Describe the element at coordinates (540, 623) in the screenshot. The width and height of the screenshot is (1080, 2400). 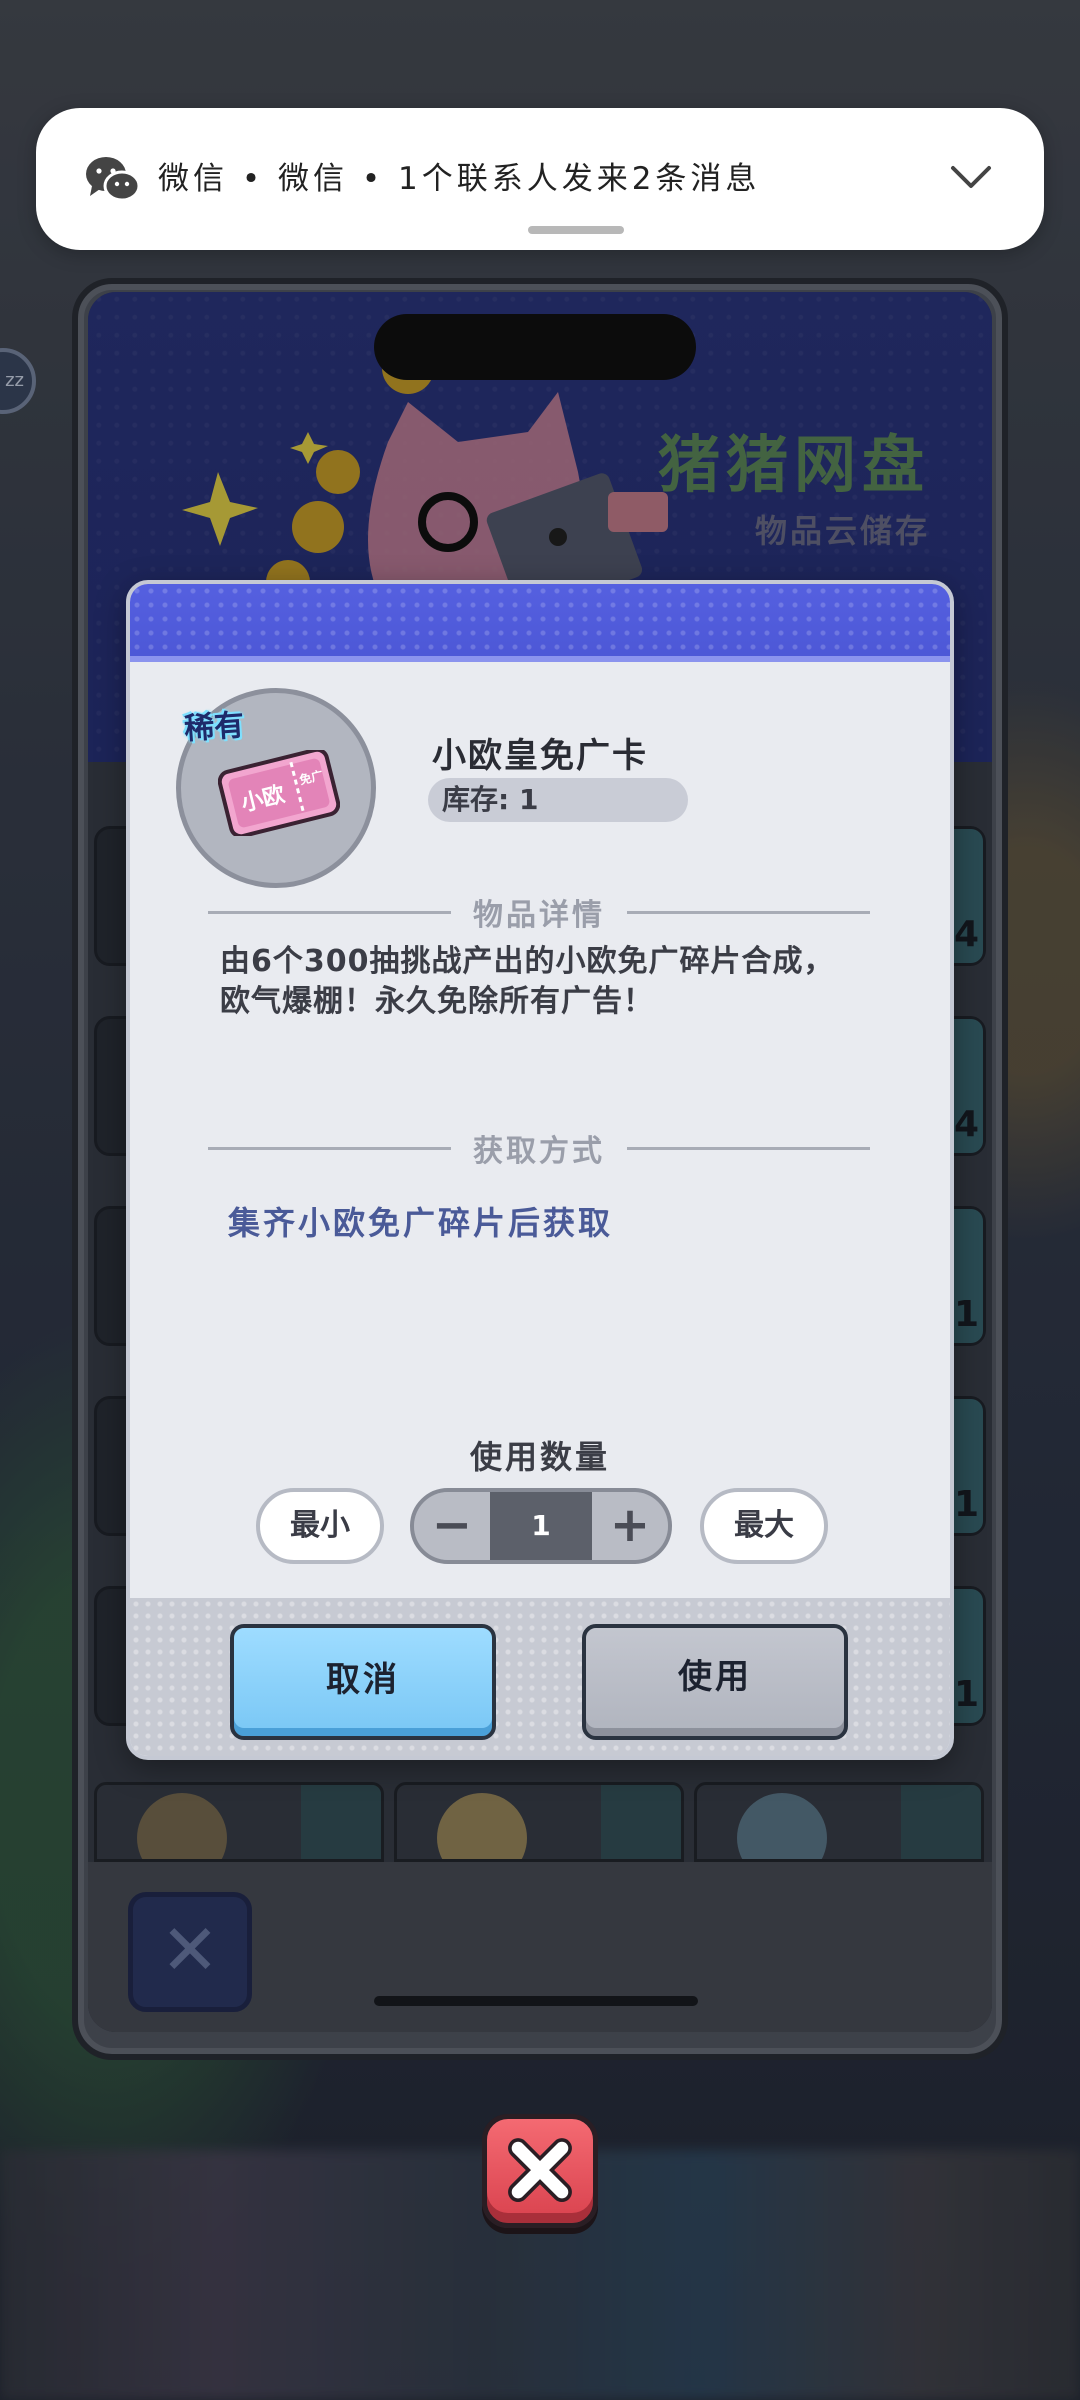
I see `dialog-header` at that location.